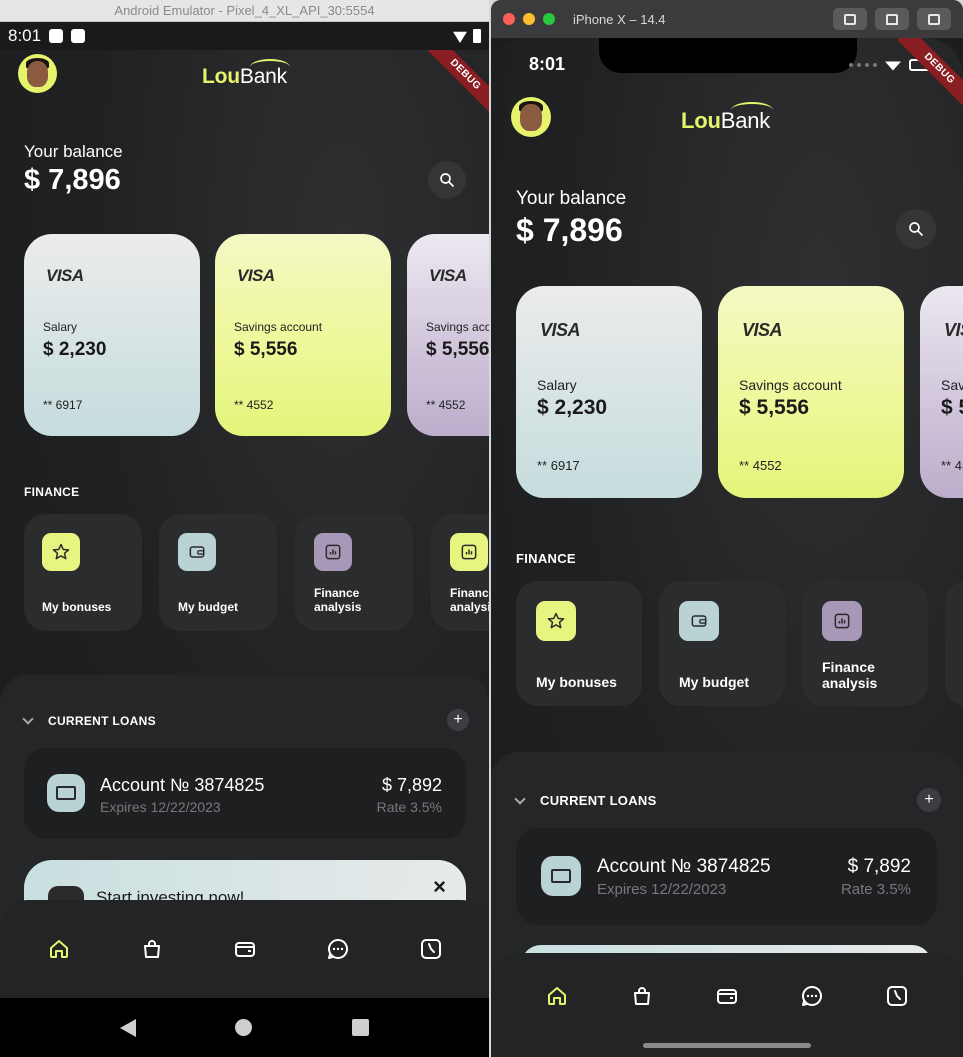  Describe the element at coordinates (558, 465) in the screenshot. I see `card-number: ** 6917` at that location.